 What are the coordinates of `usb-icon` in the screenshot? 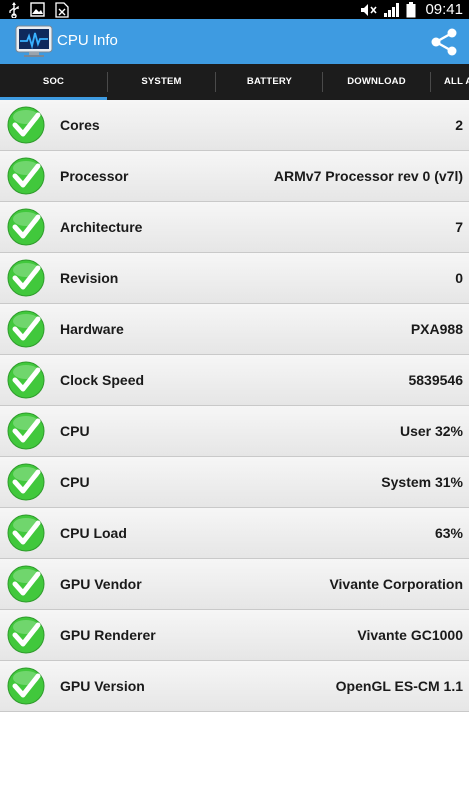 It's located at (14, 9).